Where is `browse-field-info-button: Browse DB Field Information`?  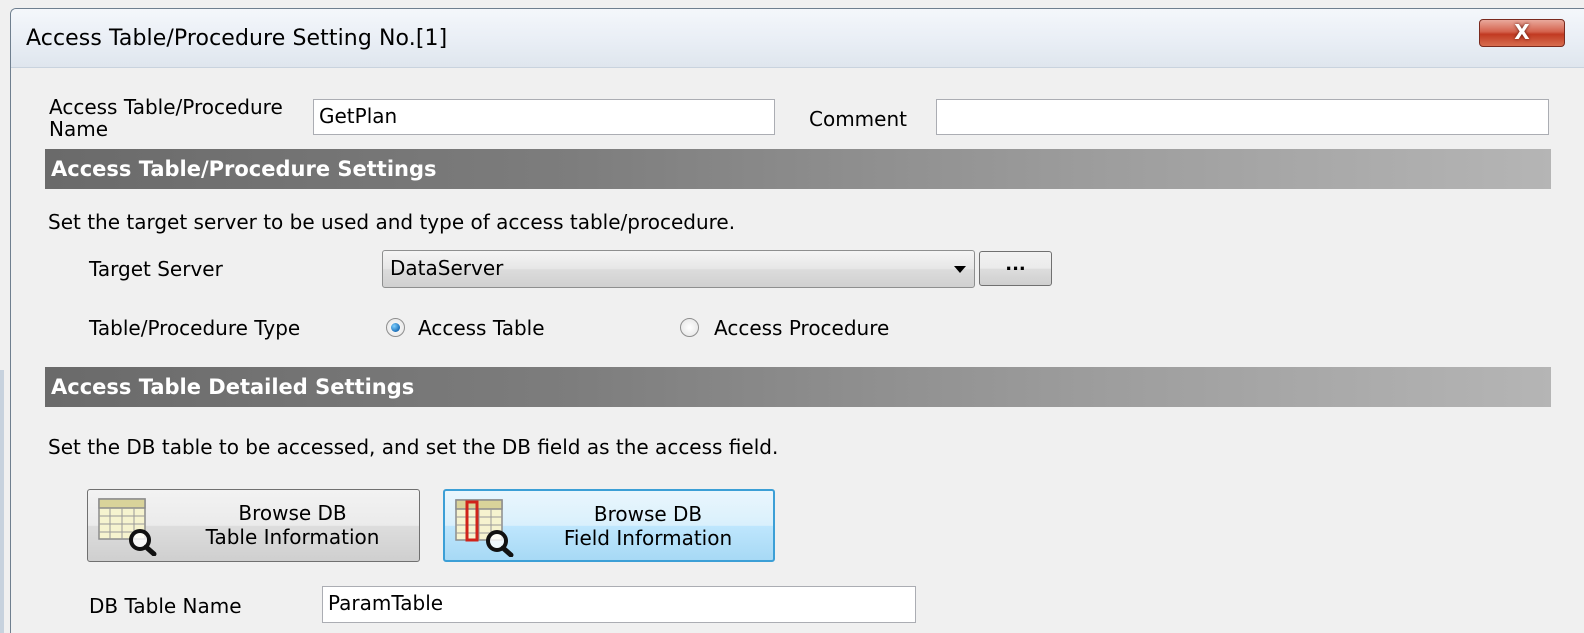 browse-field-info-button: Browse DB Field Information is located at coordinates (609, 525).